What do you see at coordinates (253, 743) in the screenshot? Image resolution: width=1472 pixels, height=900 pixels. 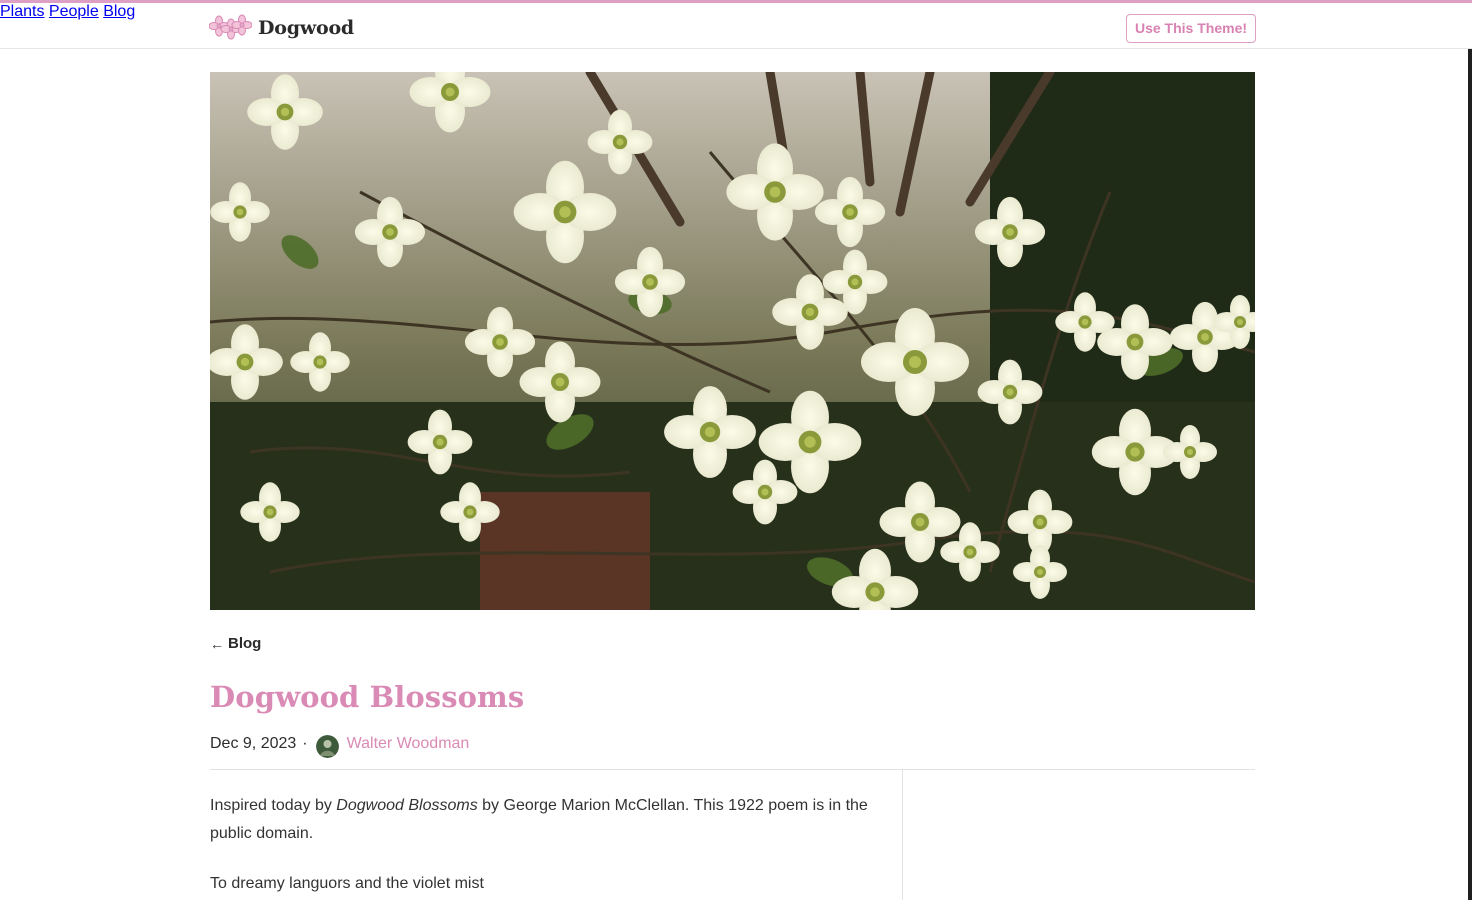 I see `post-date: Dec 9, 2023` at bounding box center [253, 743].